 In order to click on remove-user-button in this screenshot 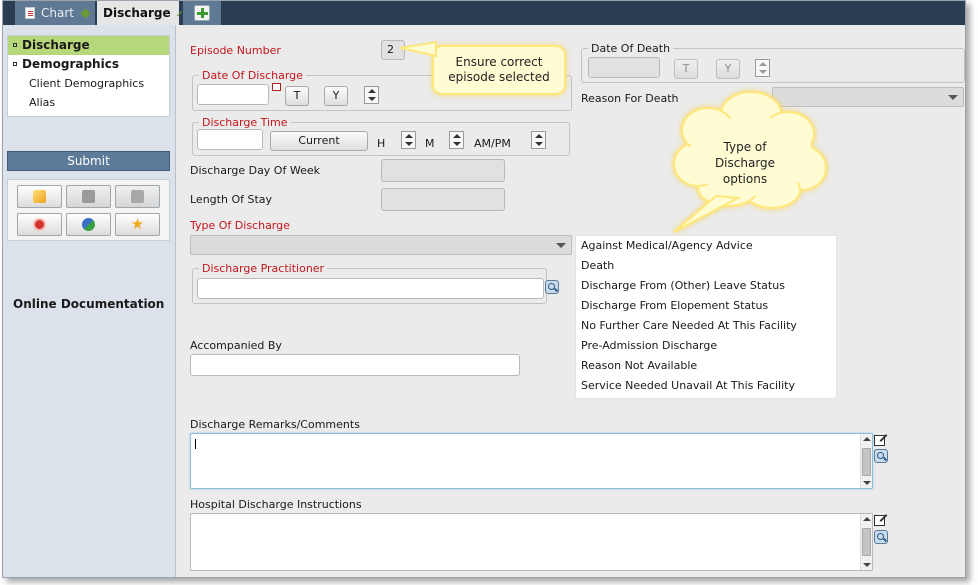, I will do `click(88, 224)`.